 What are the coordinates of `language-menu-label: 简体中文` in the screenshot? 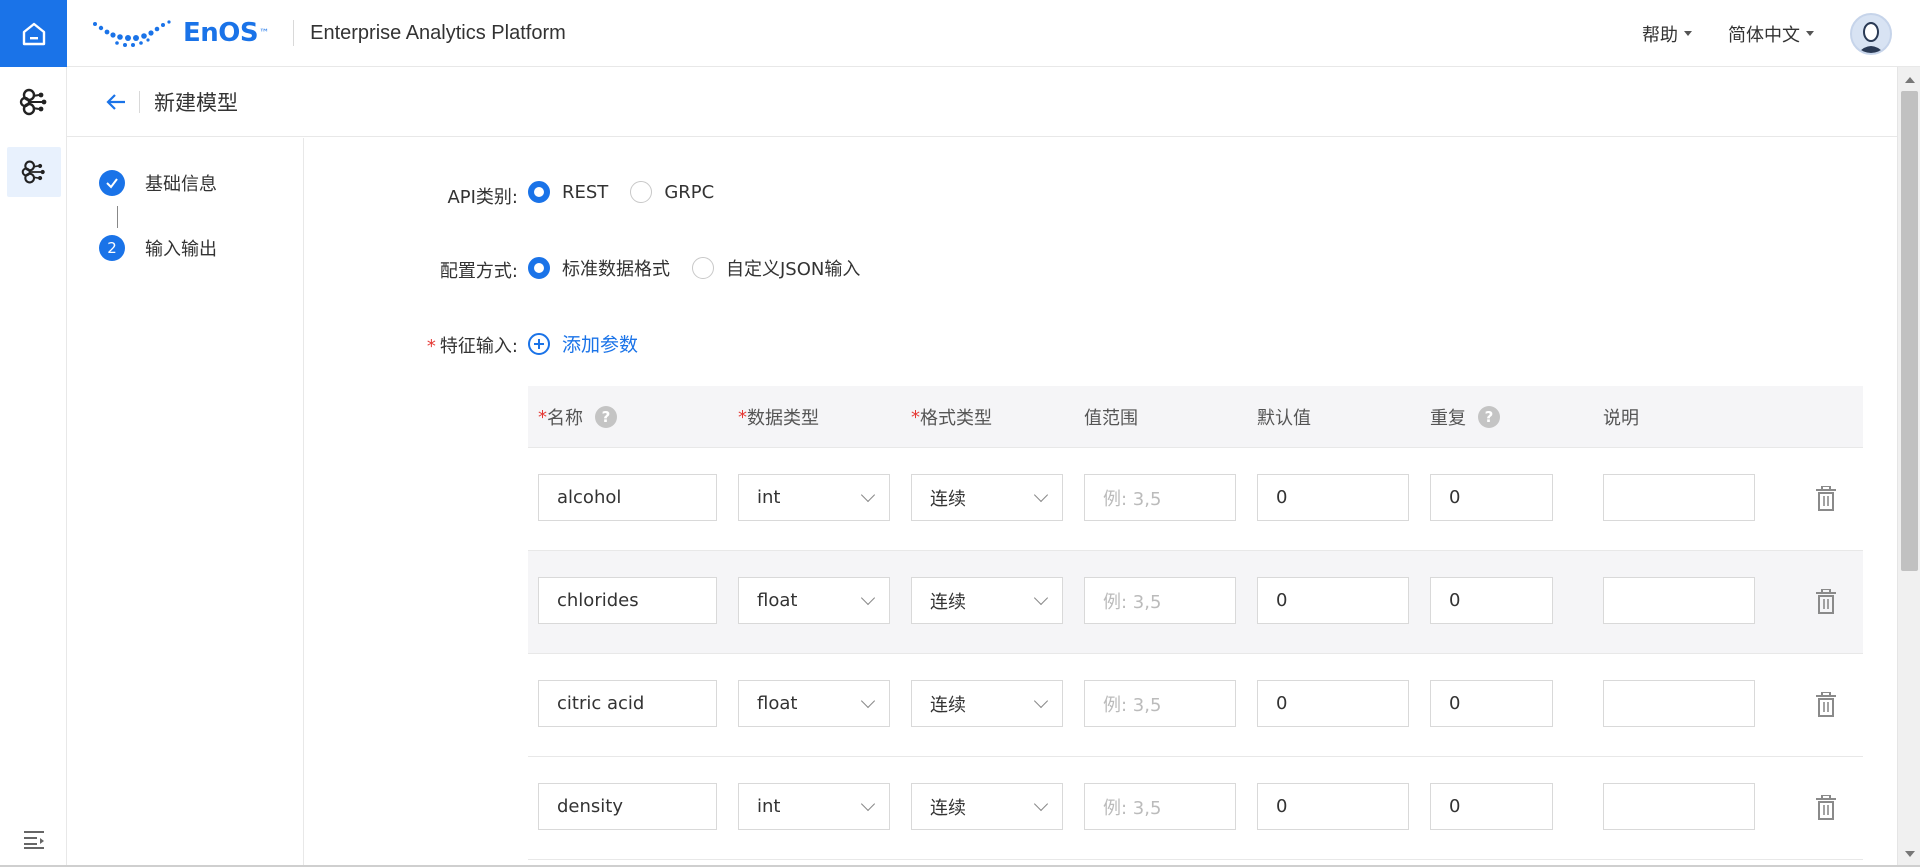 It's located at (1764, 35).